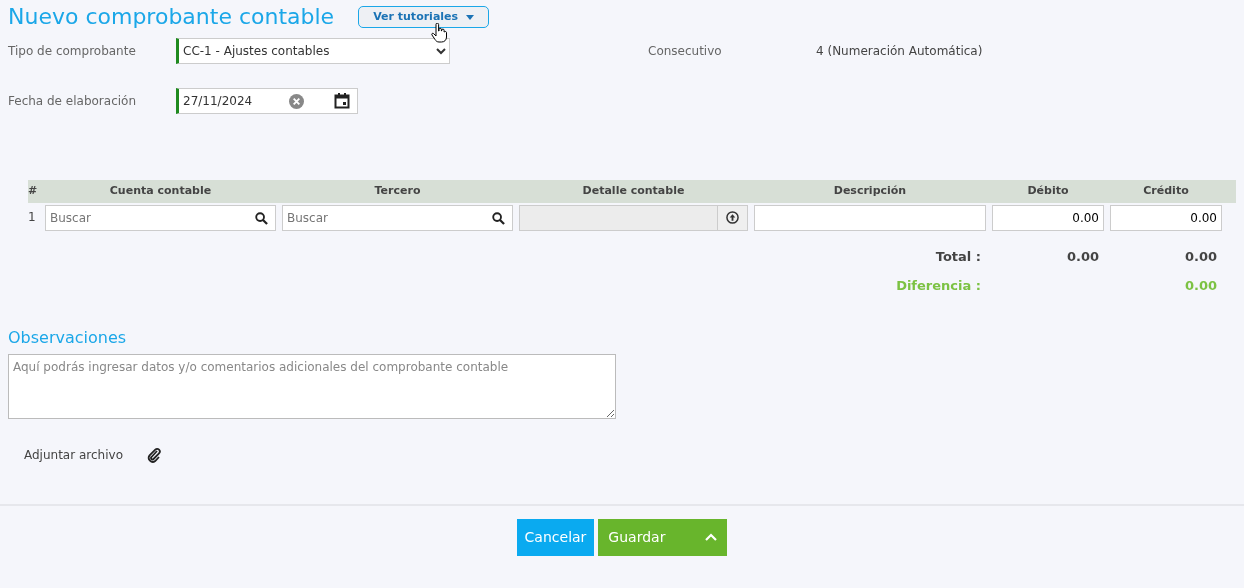 Image resolution: width=1244 pixels, height=588 pixels. I want to click on third-party-search-field: Buscar, so click(397, 217).